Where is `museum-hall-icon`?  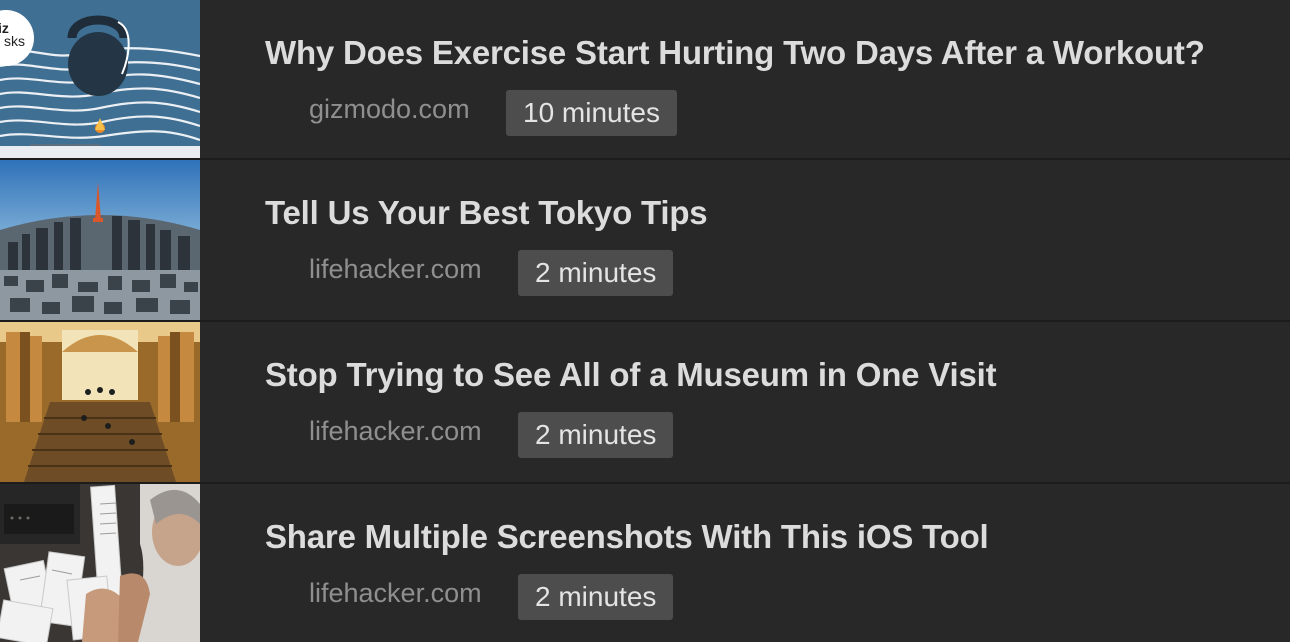 museum-hall-icon is located at coordinates (100, 402).